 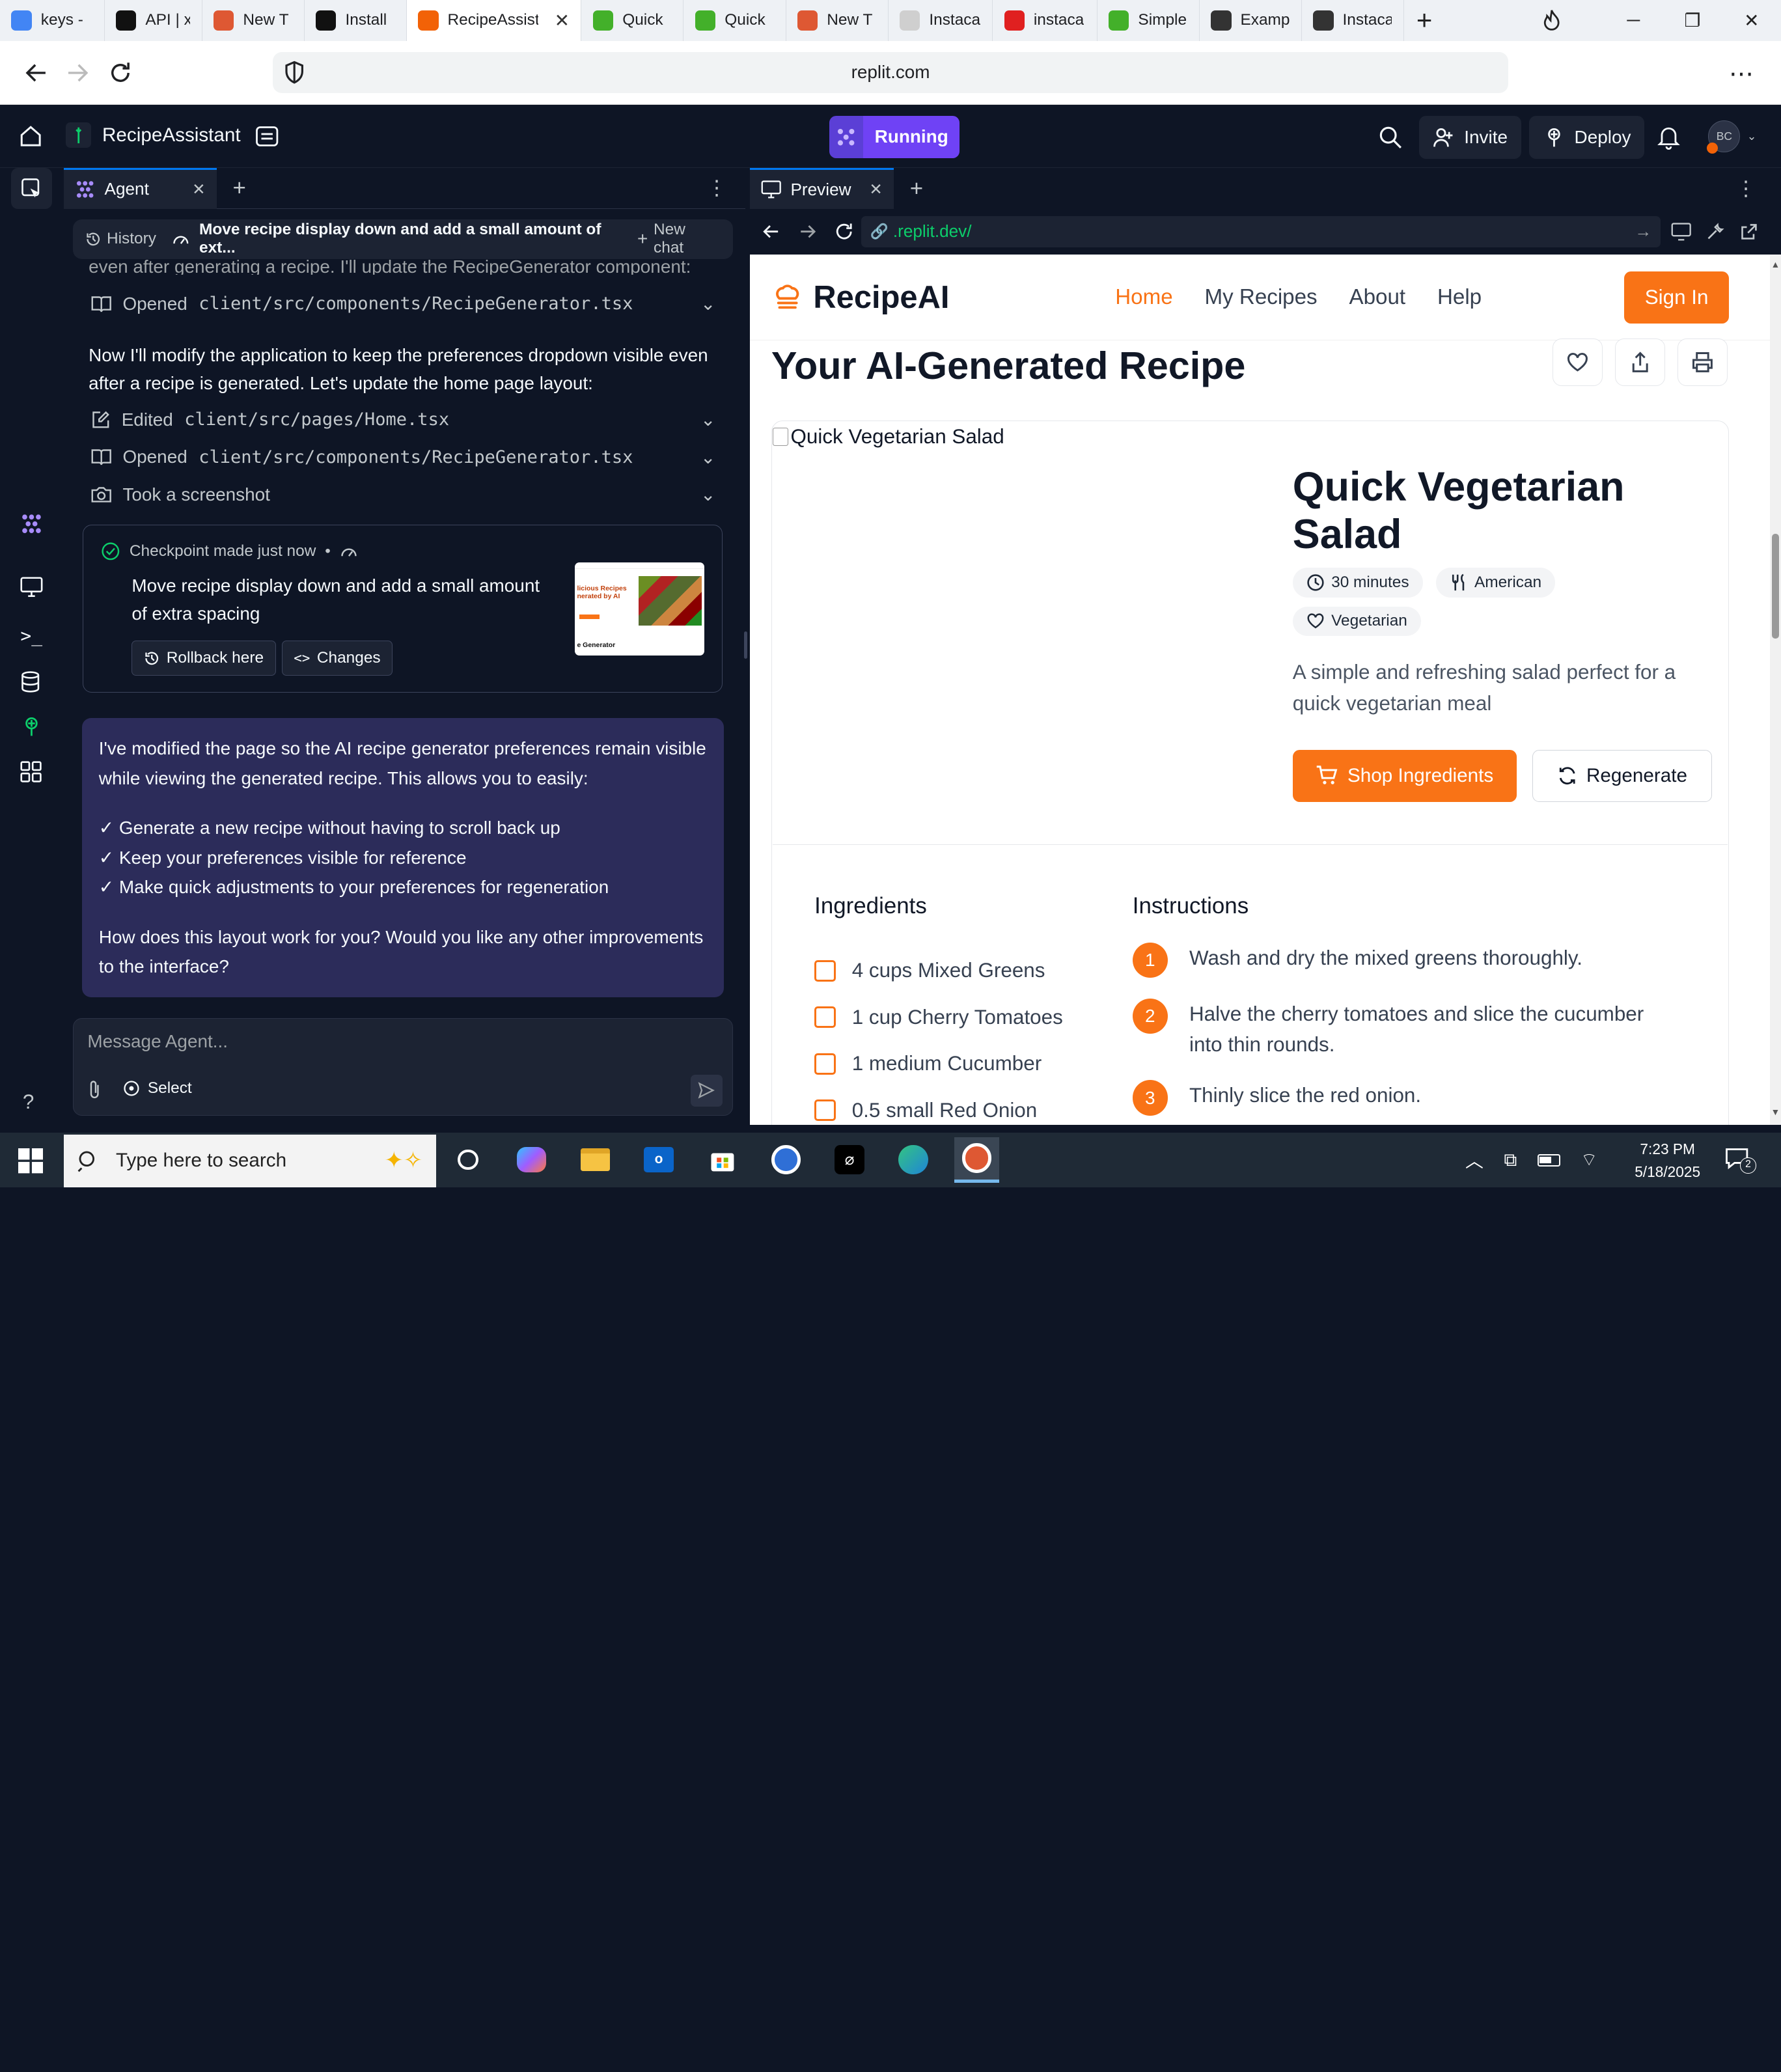 What do you see at coordinates (1474, 1160) in the screenshot?
I see `chevron-up-icon: ︿` at bounding box center [1474, 1160].